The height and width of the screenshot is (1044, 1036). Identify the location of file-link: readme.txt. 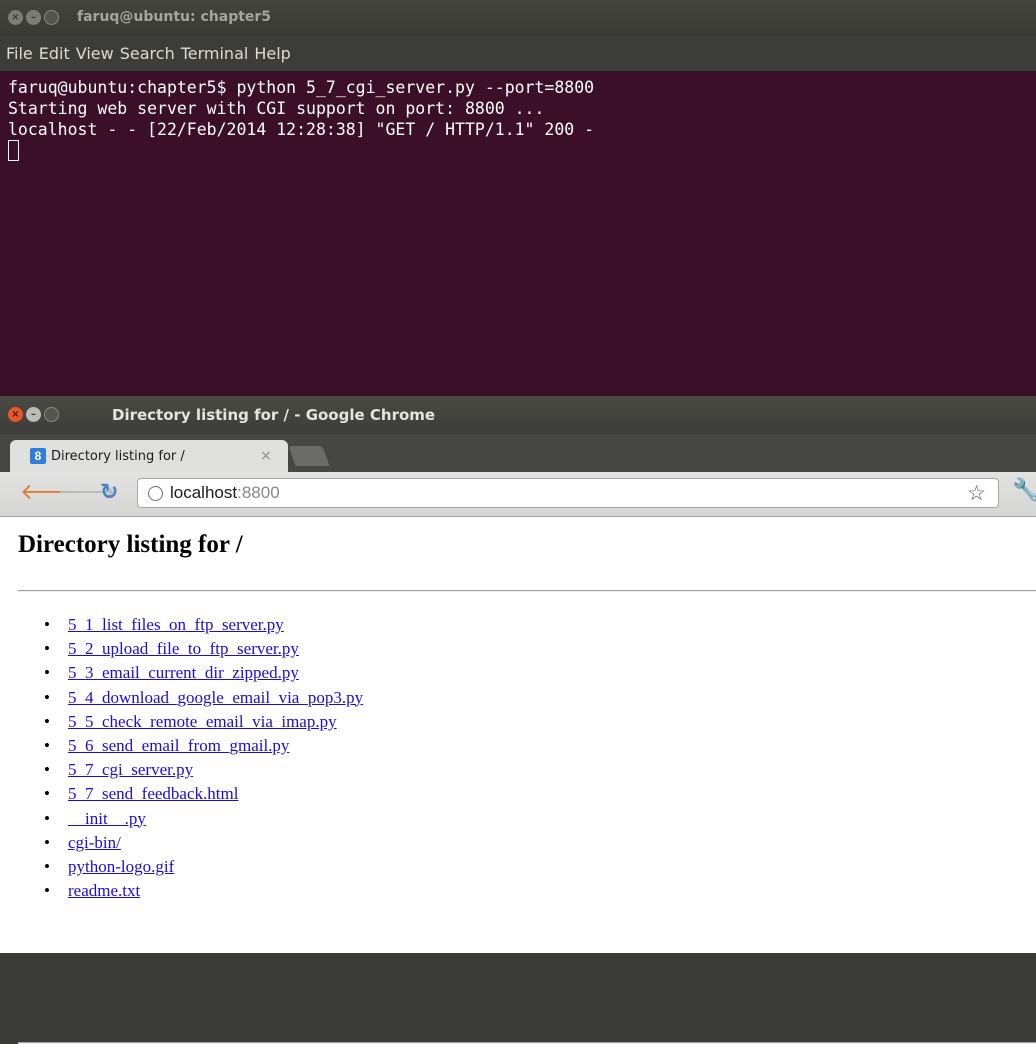
(104, 890).